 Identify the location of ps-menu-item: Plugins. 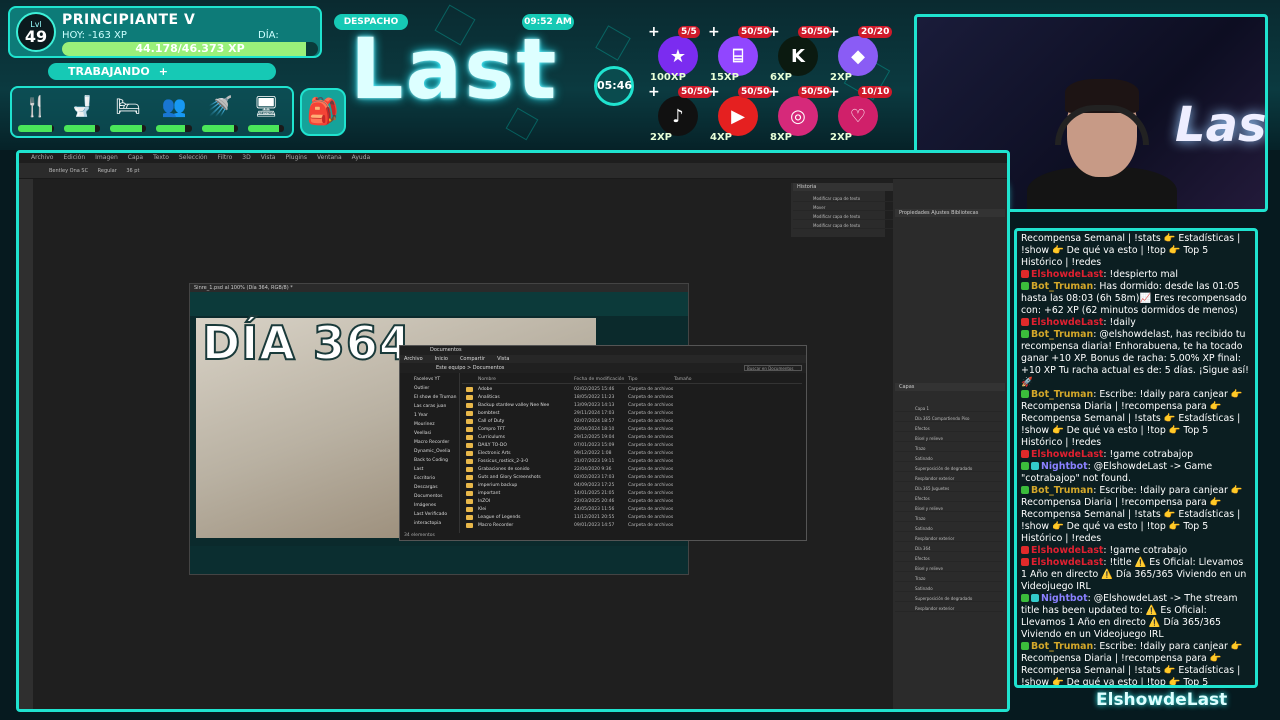
(296, 157).